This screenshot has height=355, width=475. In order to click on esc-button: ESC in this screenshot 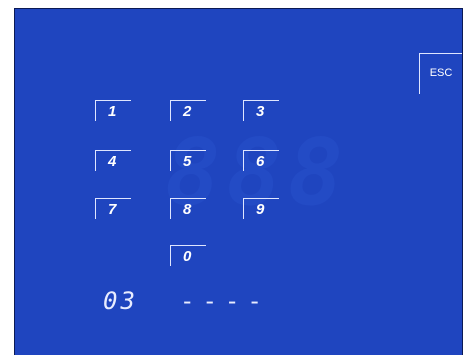, I will do `click(440, 73)`.